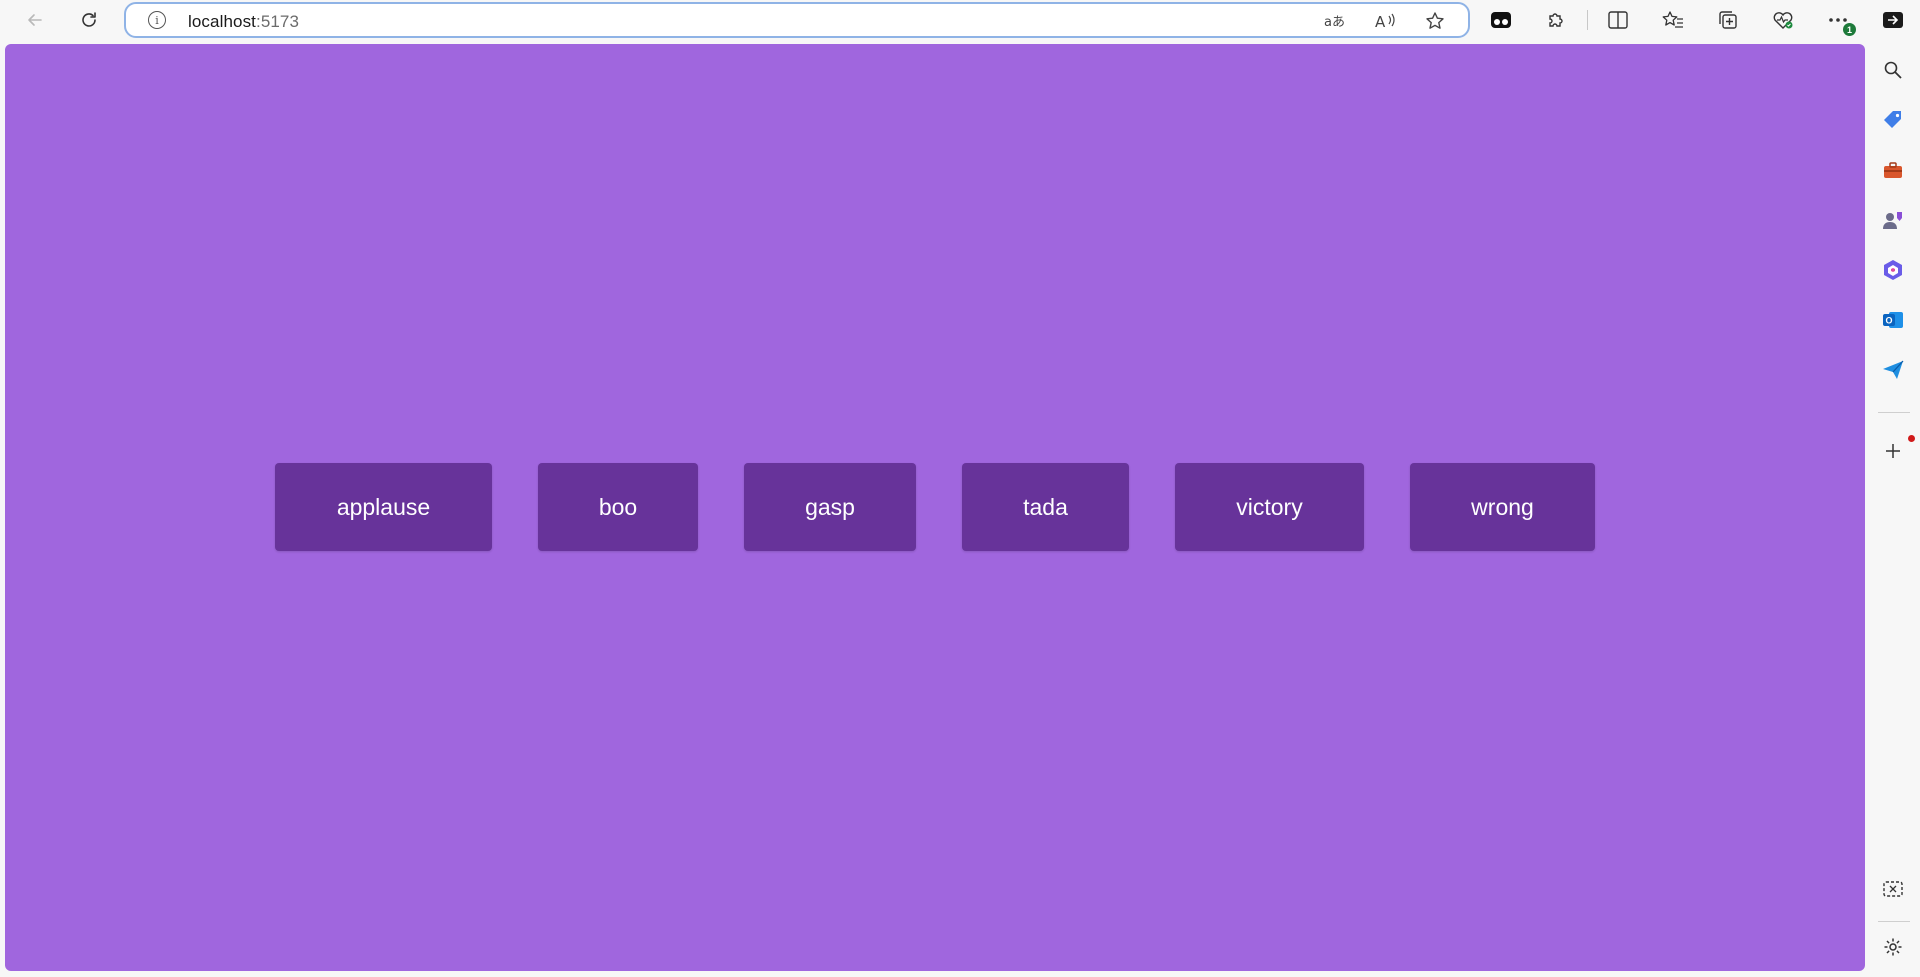 This screenshot has height=977, width=1920. I want to click on edge-sidebar: O, so click(1893, 508).